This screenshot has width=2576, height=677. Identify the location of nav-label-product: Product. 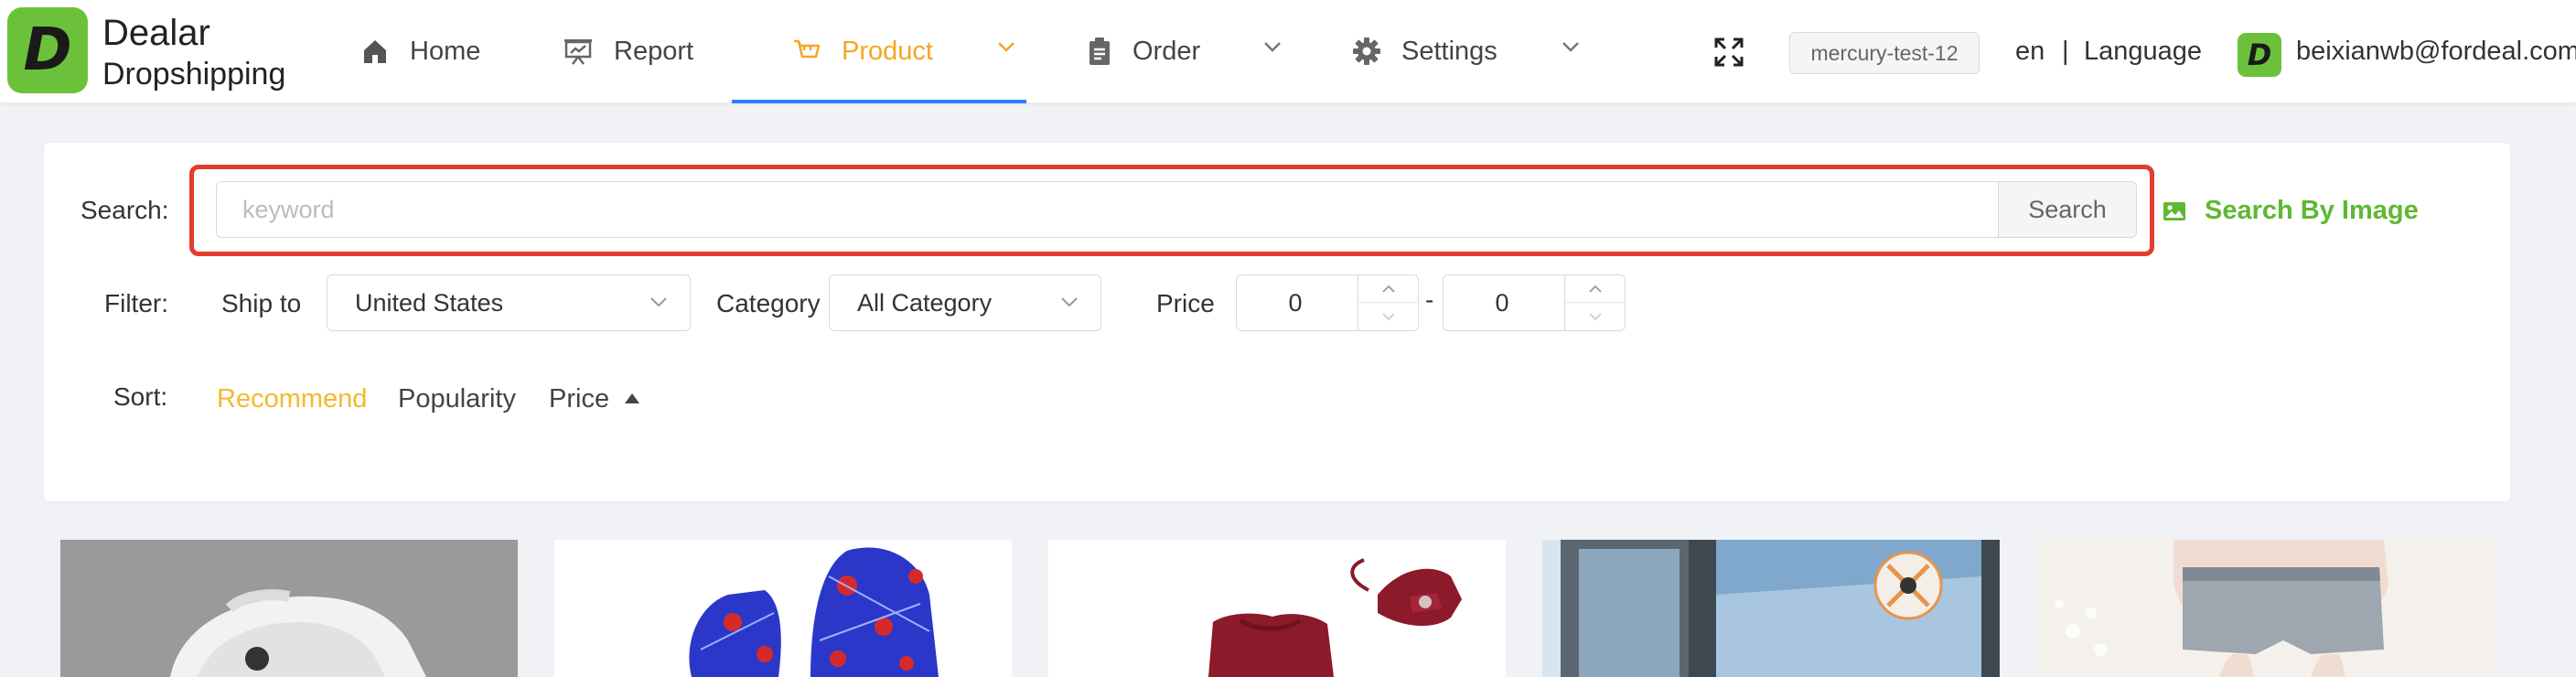
(887, 51).